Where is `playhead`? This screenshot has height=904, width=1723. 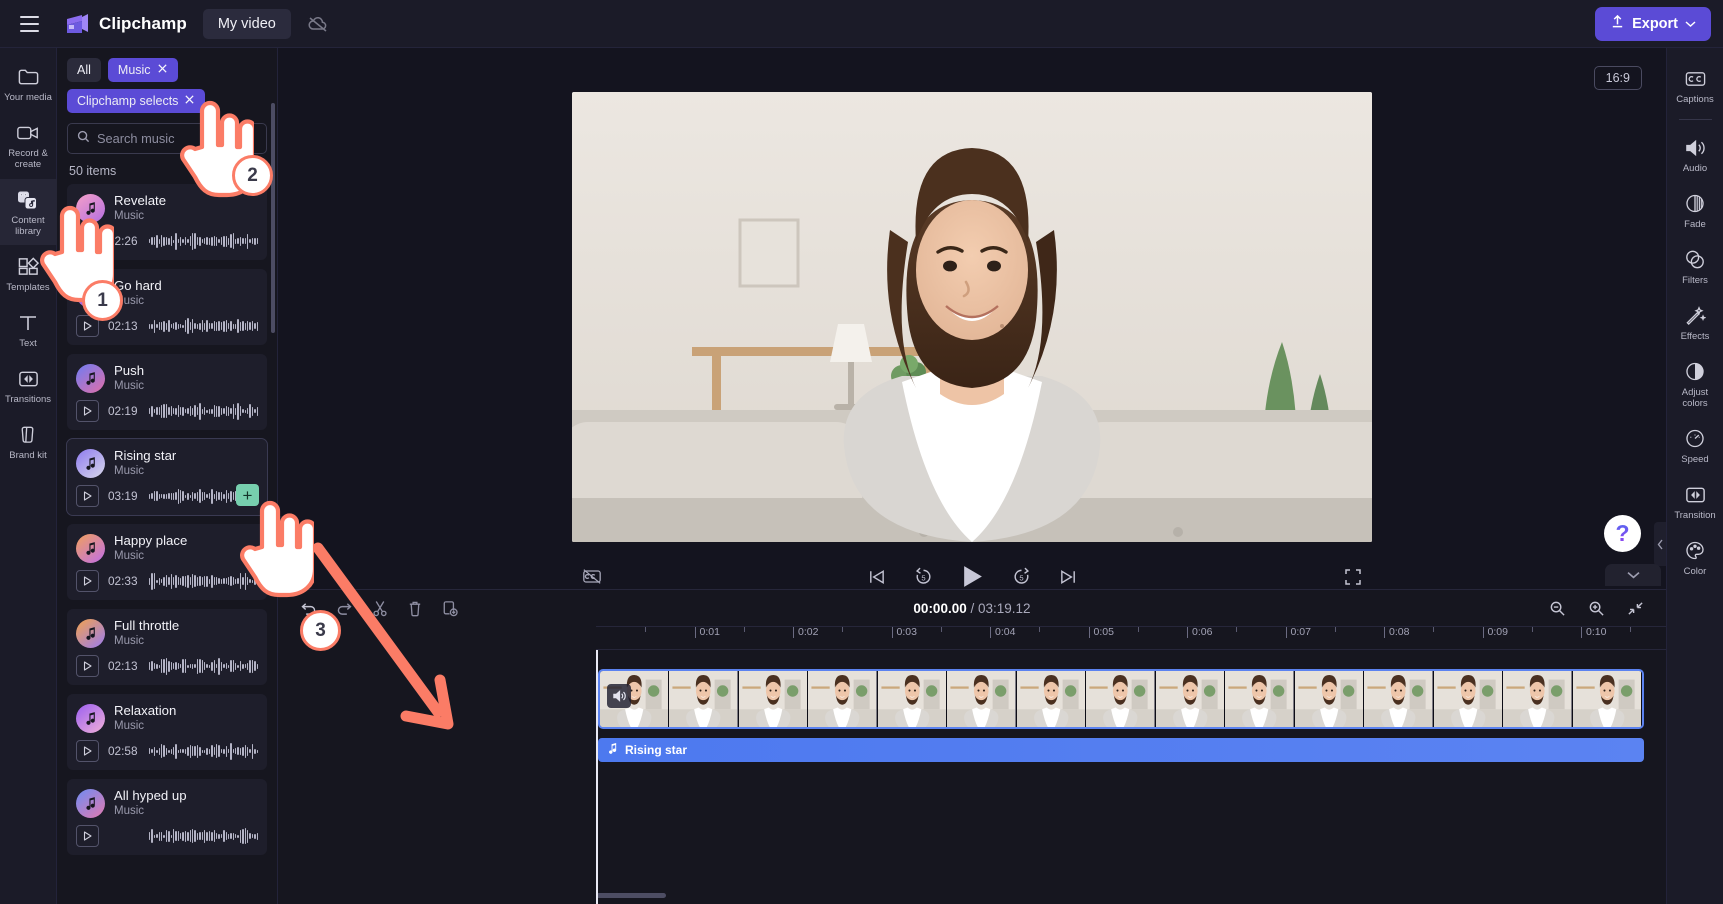 playhead is located at coordinates (597, 777).